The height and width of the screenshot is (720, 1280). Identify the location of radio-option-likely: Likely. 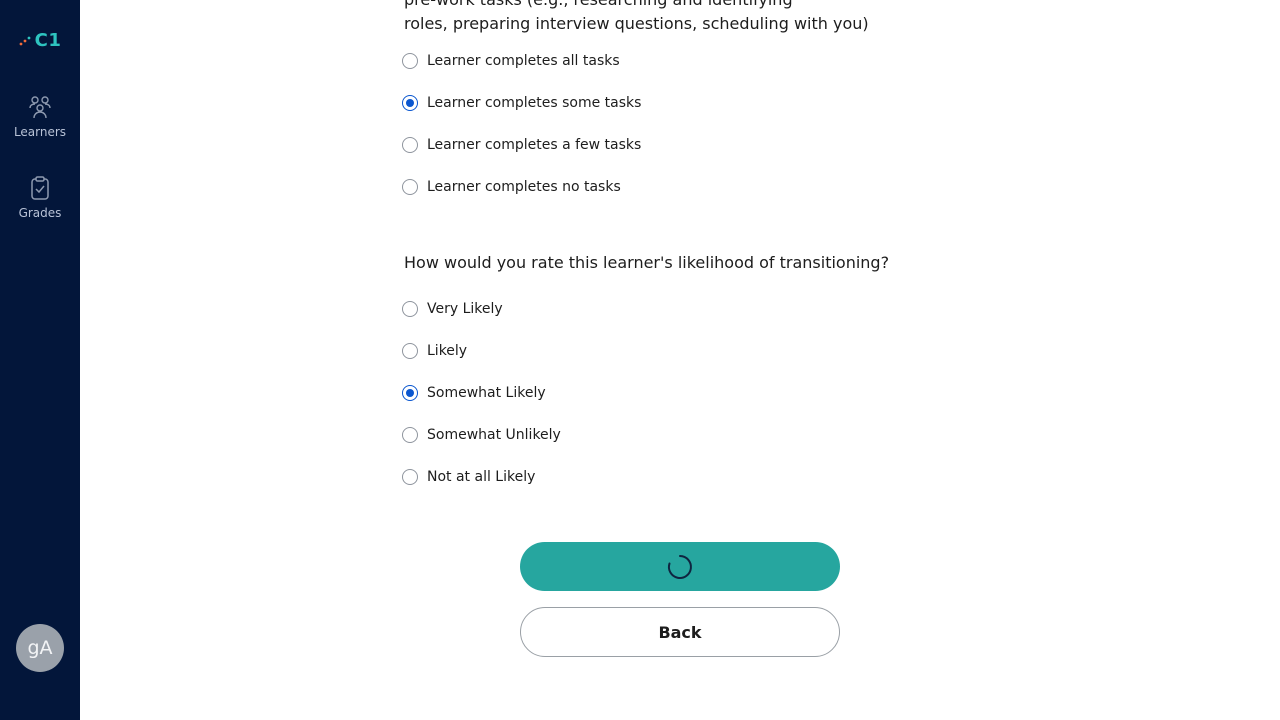
(434, 351).